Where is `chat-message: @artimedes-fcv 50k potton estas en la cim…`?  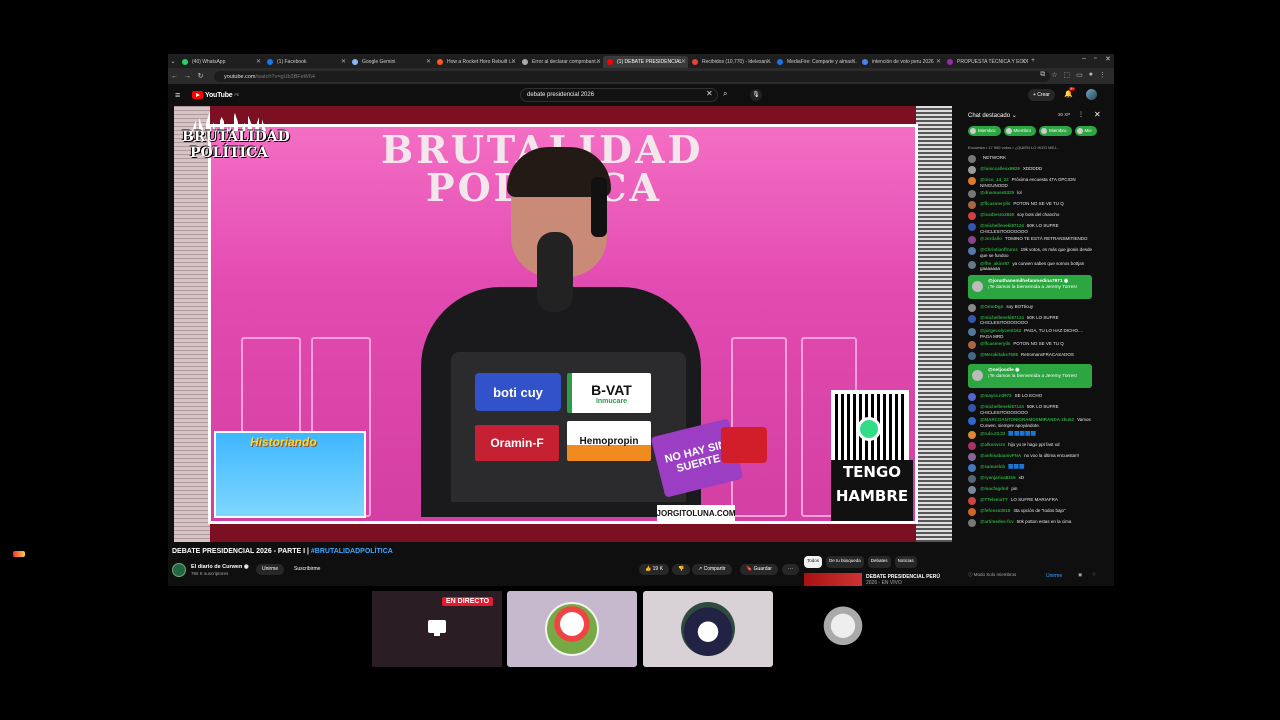
chat-message: @artimedes-fcv 50k potton estas en la cim… is located at coordinates (1032, 523).